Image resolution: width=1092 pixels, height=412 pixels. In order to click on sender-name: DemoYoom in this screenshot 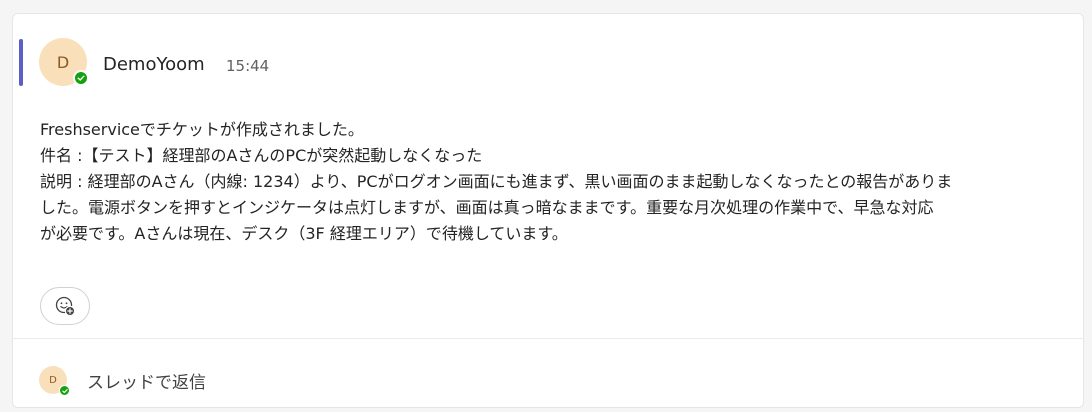, I will do `click(154, 64)`.